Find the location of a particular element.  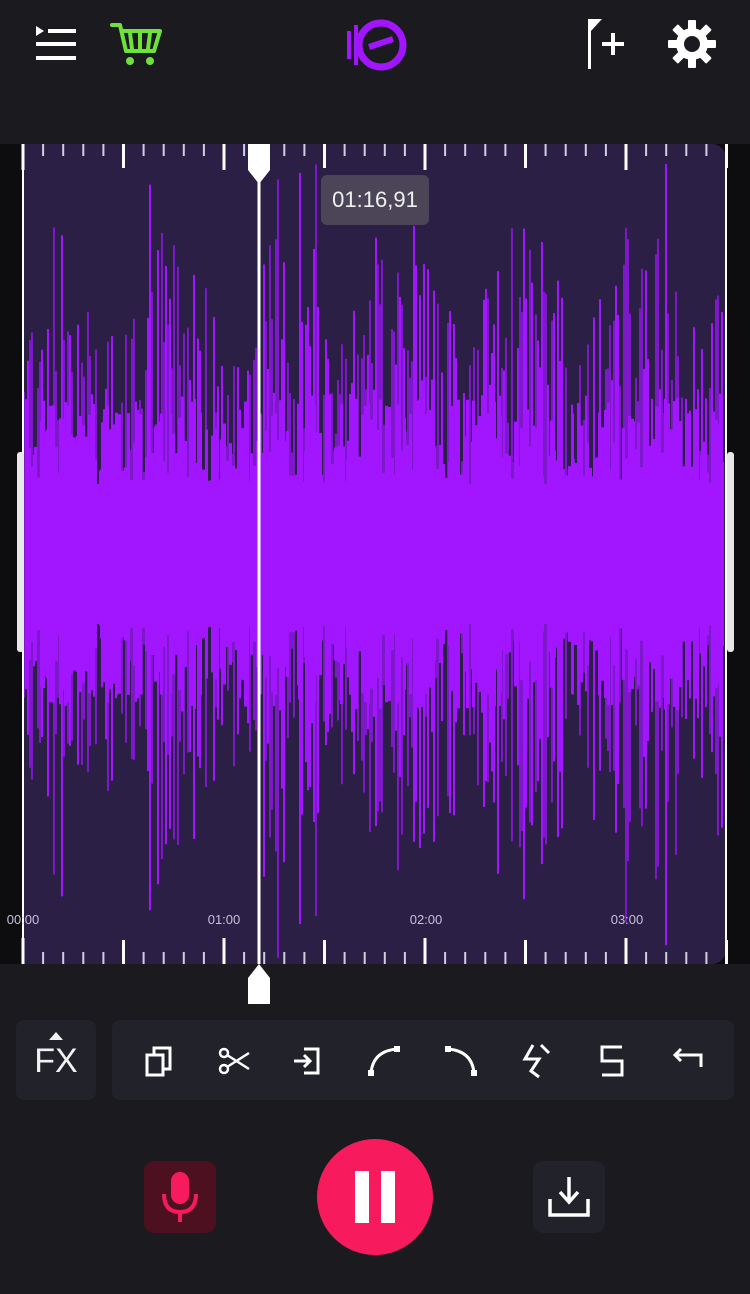

fade-out-button is located at coordinates (460, 1061).